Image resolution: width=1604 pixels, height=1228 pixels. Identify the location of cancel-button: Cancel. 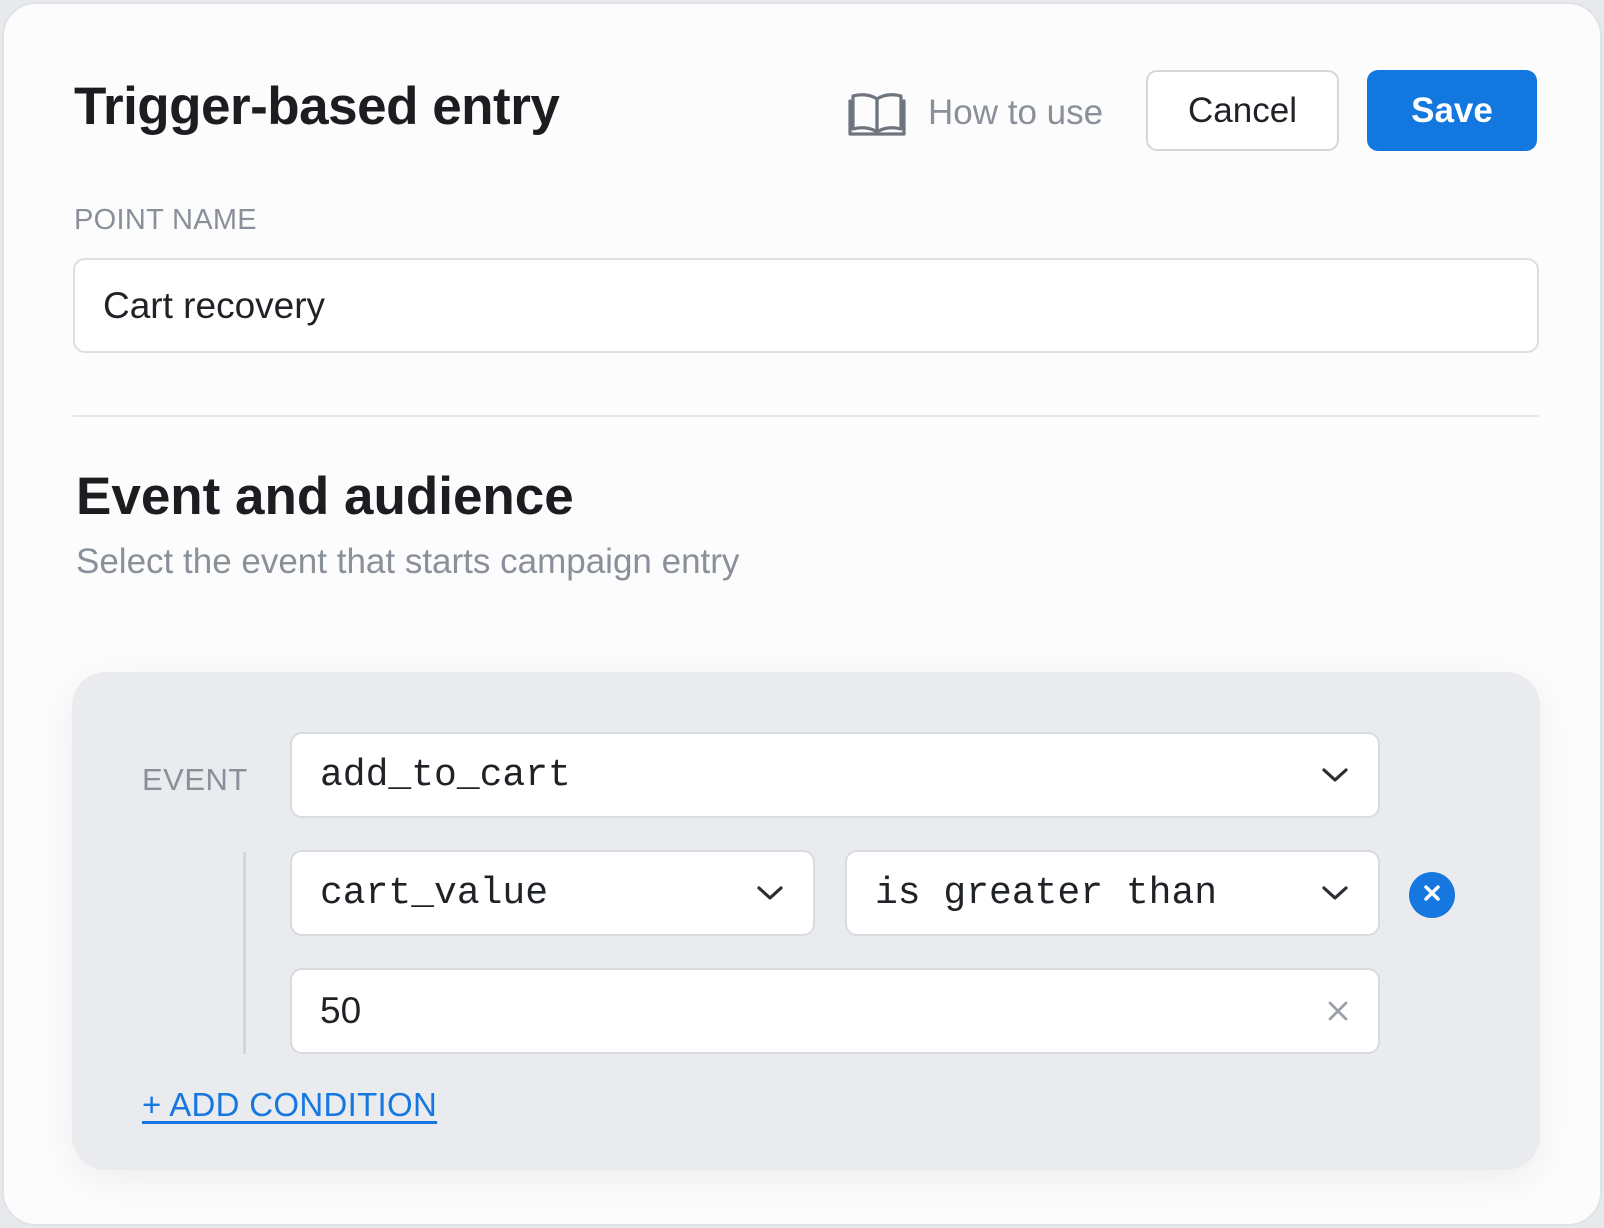
(1242, 110).